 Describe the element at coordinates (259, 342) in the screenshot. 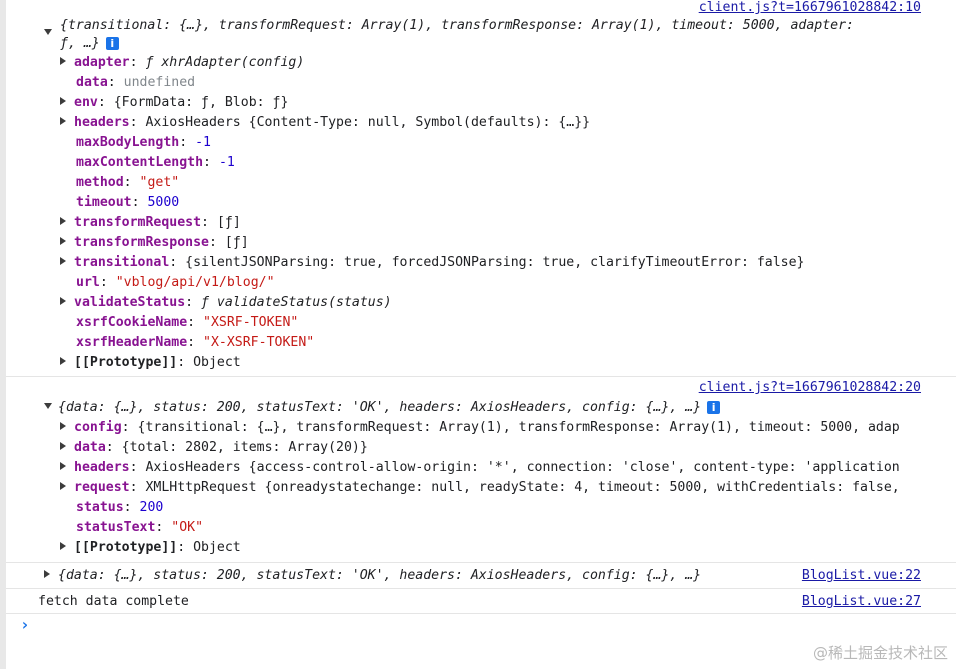

I see `property-value: "X-XSRF-TOKEN"` at that location.